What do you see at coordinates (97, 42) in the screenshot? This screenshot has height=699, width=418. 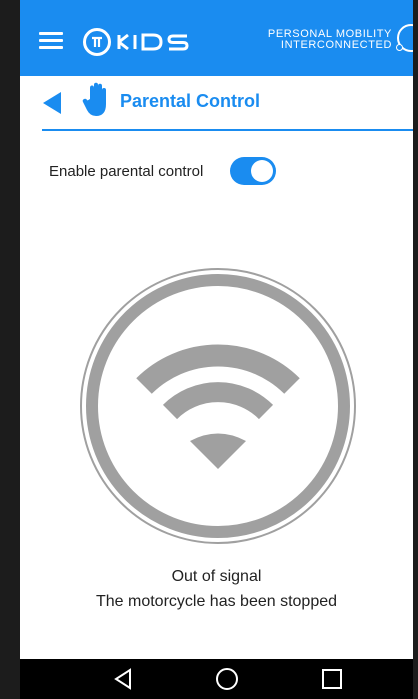 I see `logo-icon` at bounding box center [97, 42].